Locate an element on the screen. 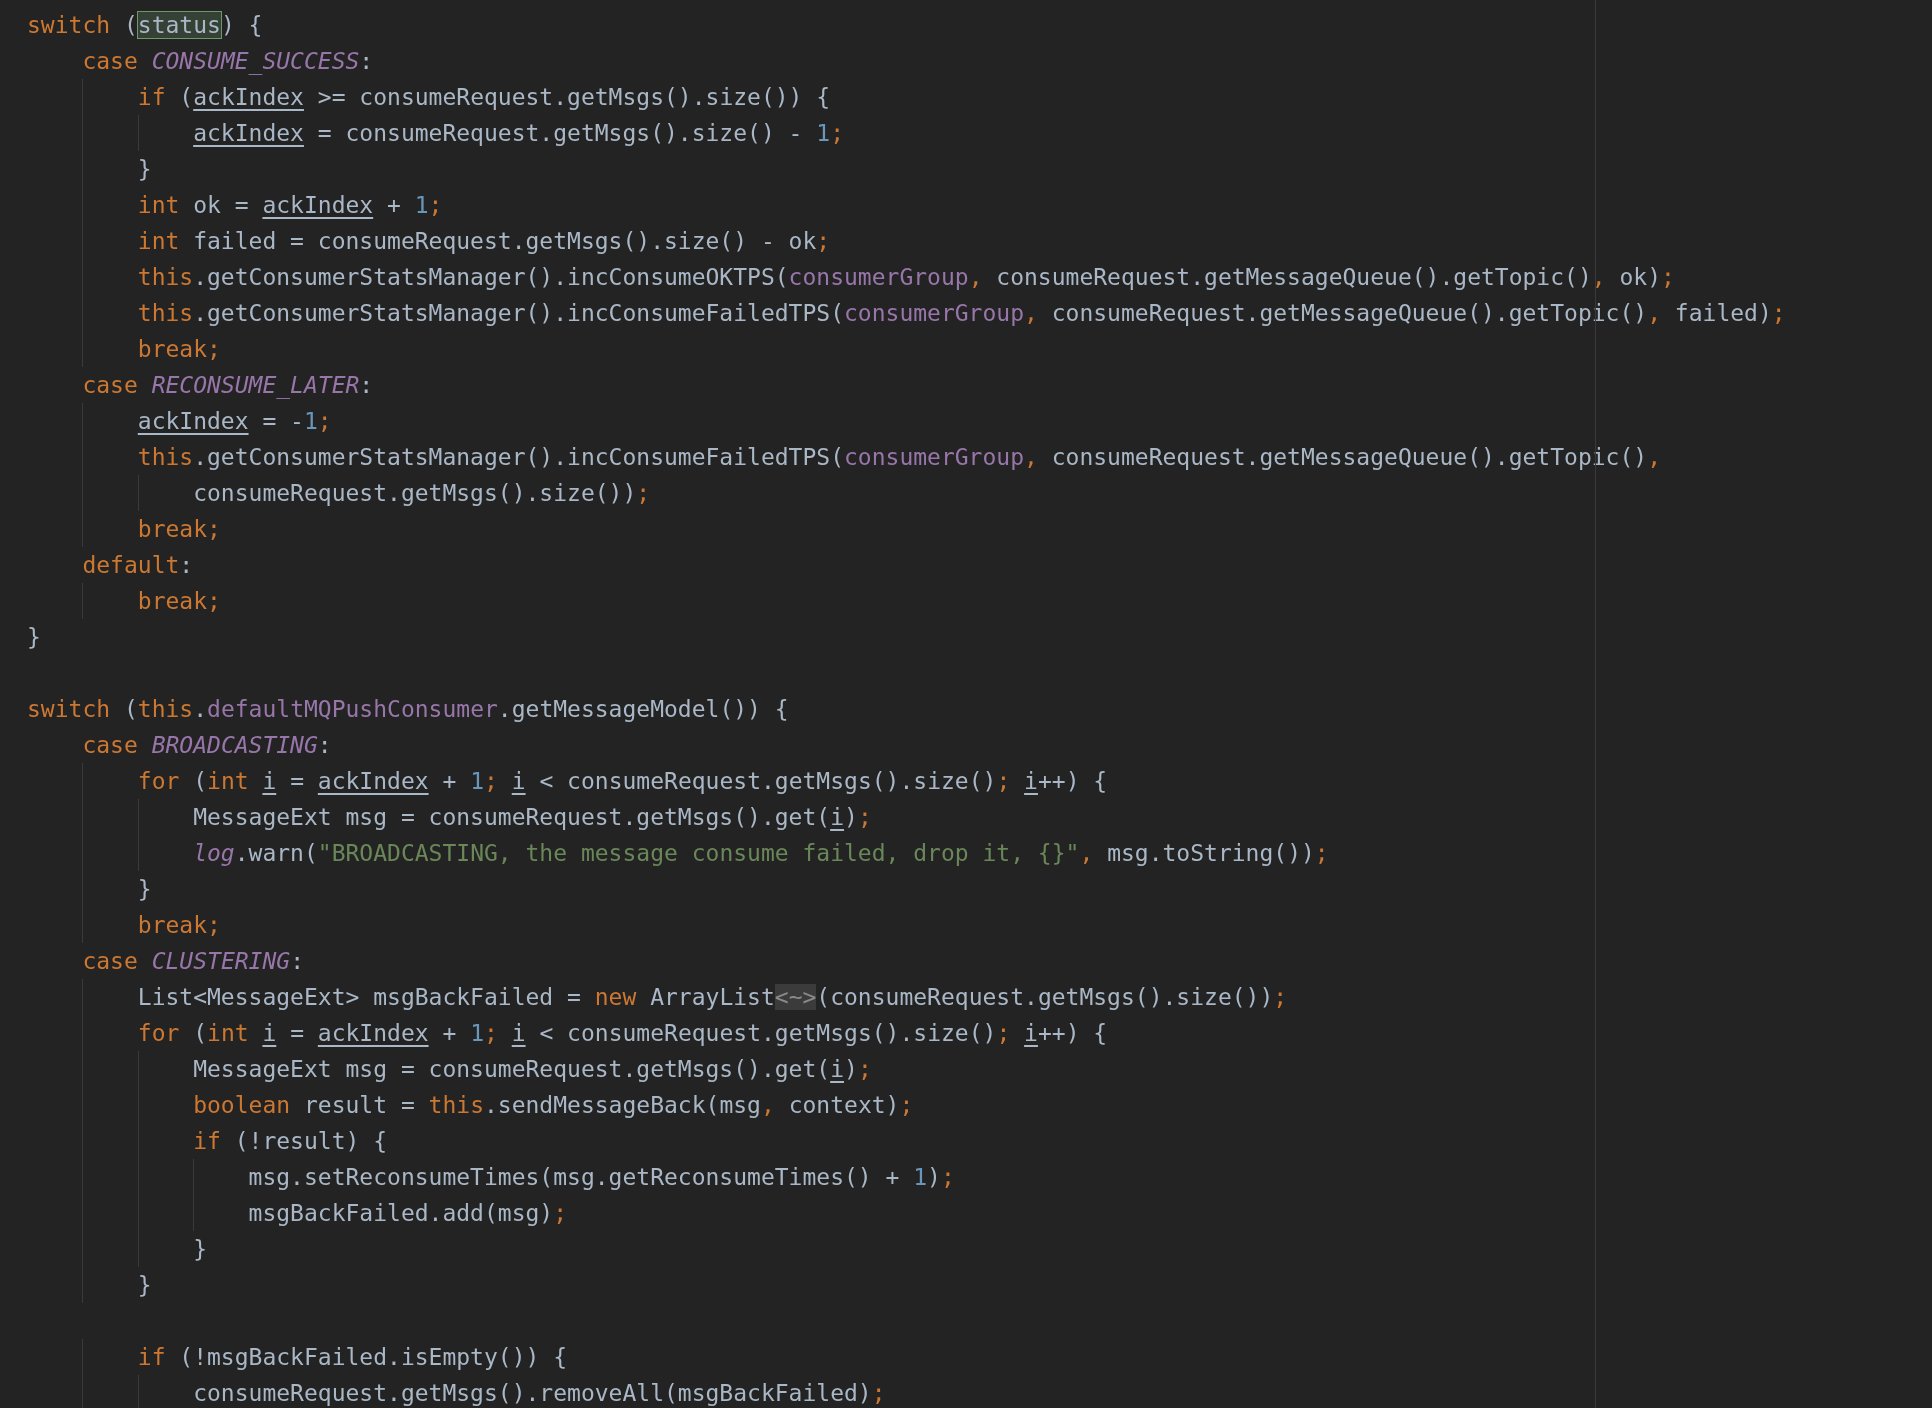 The image size is (1932, 1408). code-line: case RECONSUME_LATER: is located at coordinates (227, 386).